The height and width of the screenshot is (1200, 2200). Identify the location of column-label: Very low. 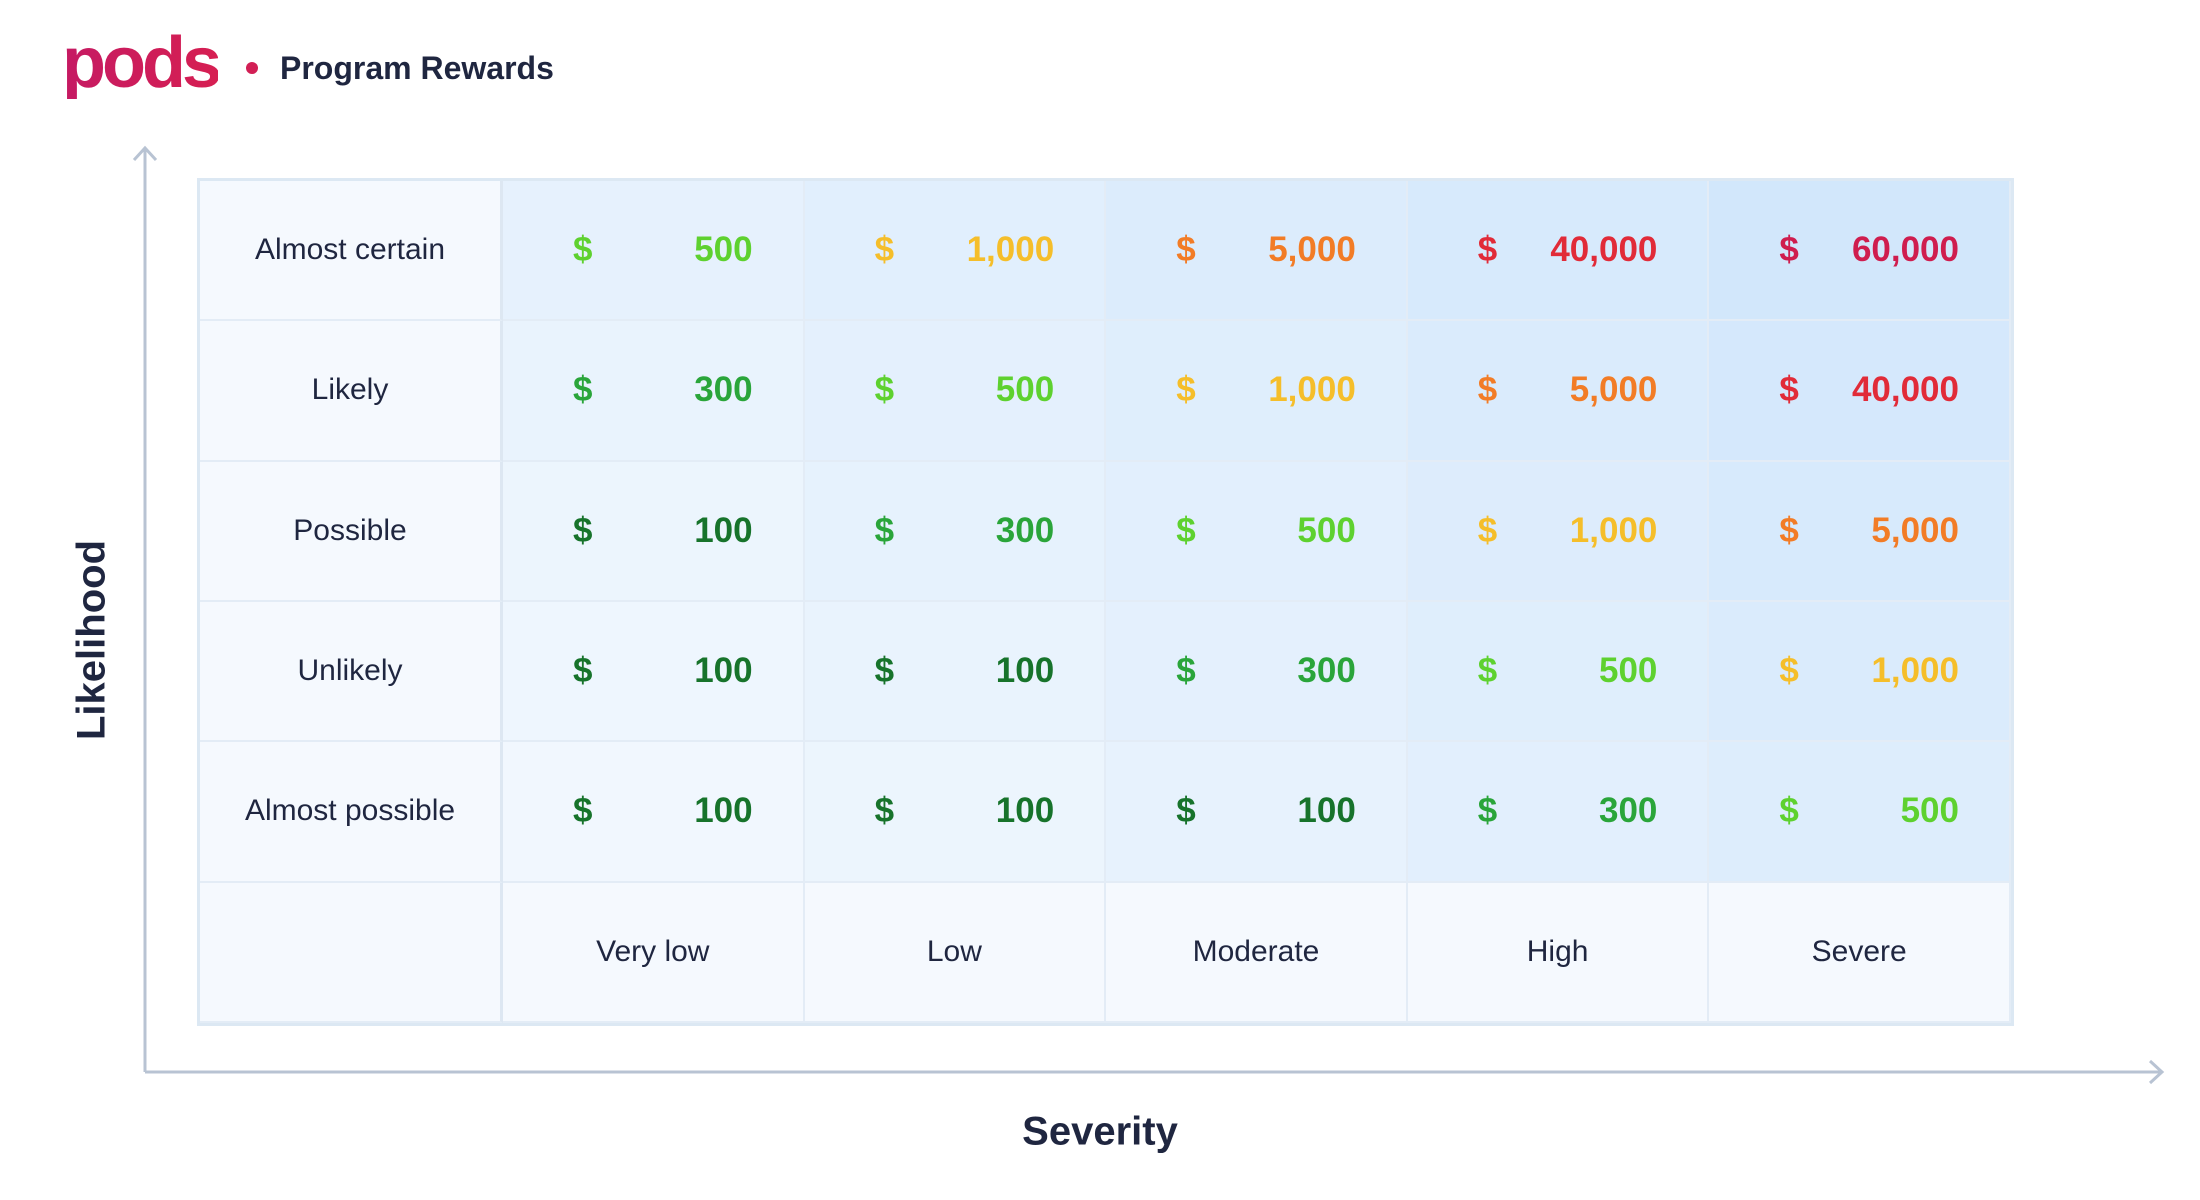
(654, 952).